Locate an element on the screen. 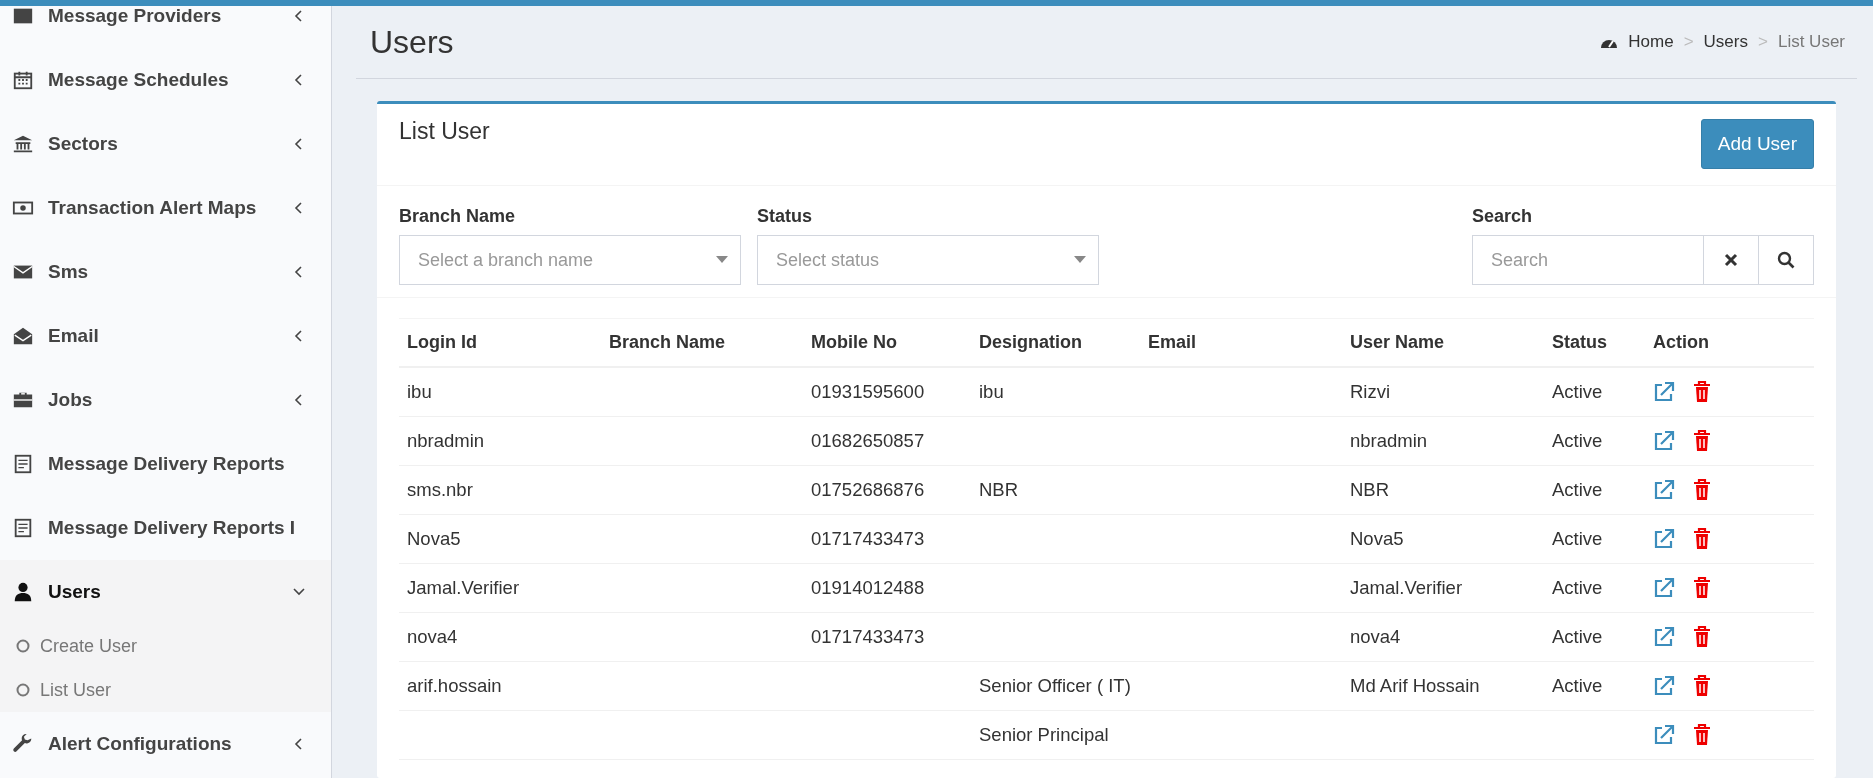  table-cell-text: Senior Officer ( IT) is located at coordinates (1055, 685).